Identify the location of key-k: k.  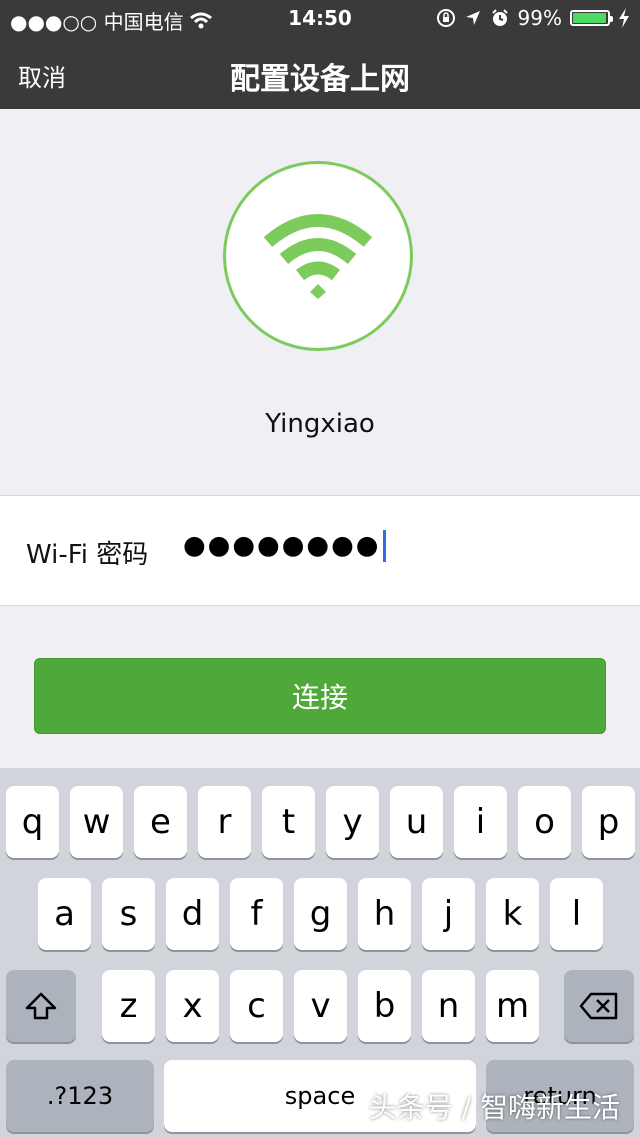
(512, 914).